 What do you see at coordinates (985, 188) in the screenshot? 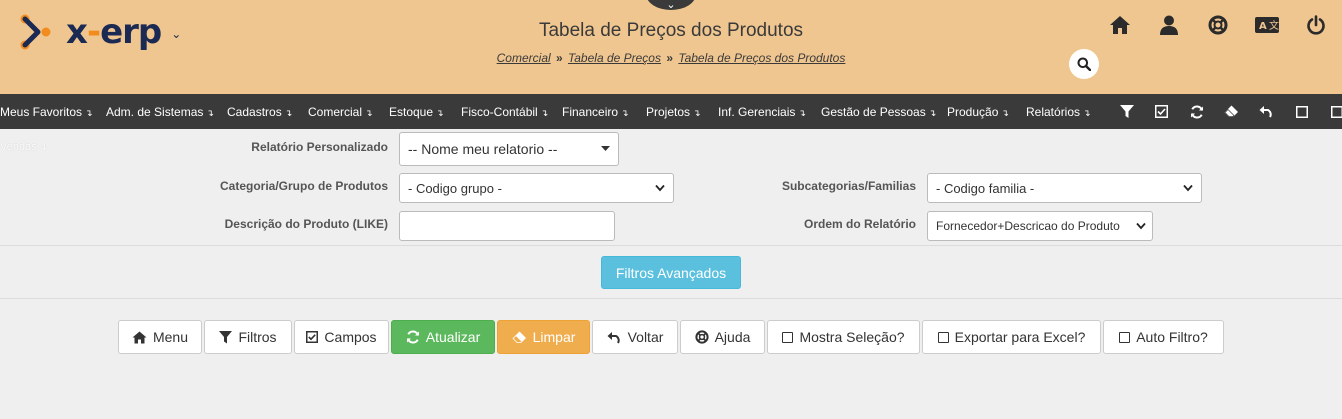
I see `subcategory-select-value: - Codigo familia -` at bounding box center [985, 188].